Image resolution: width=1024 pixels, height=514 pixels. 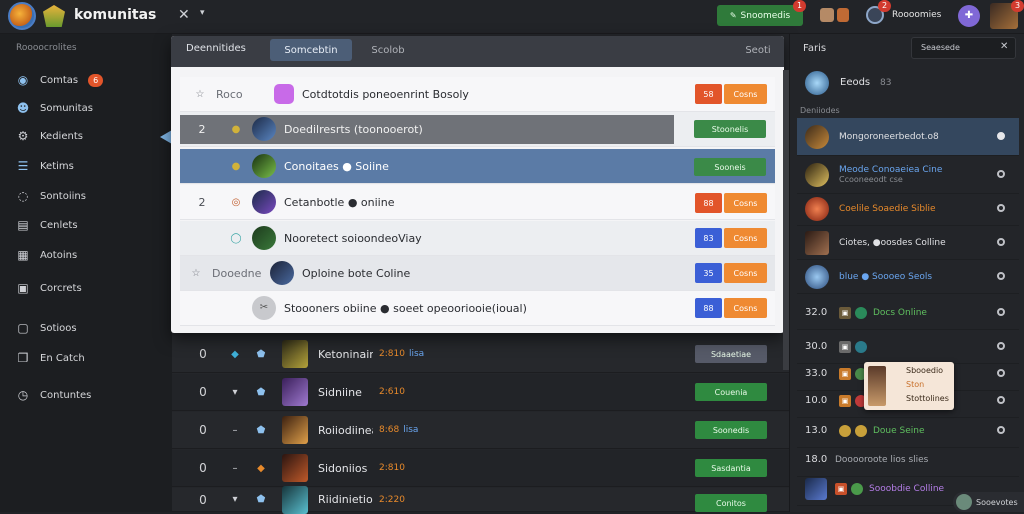 I want to click on list-item: ◯ Nooretect soioondeoViay 83 Cosns, so click(x=477, y=238).